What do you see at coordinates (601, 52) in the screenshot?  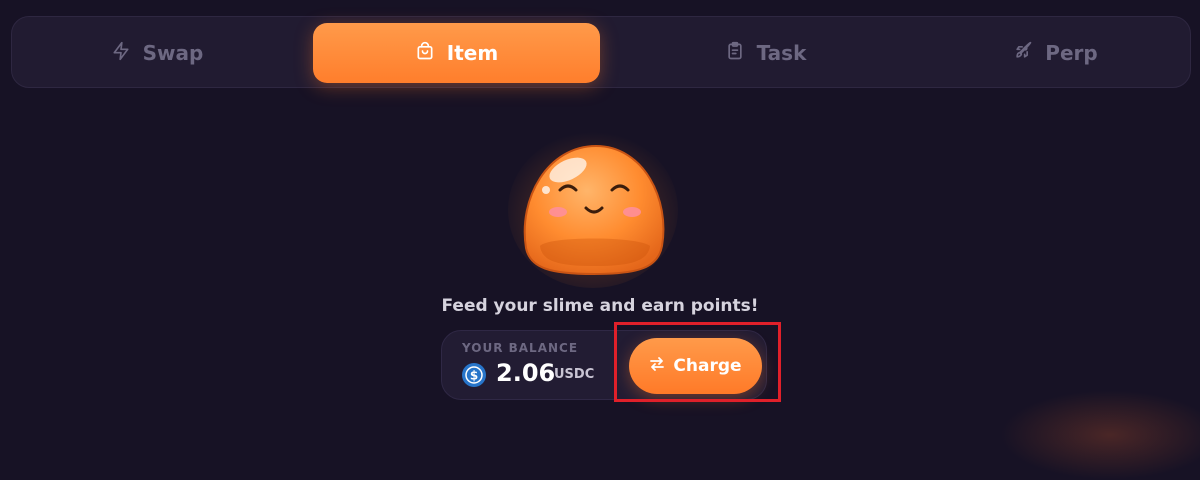 I see `tab-bar: Swap Item Task Perp` at bounding box center [601, 52].